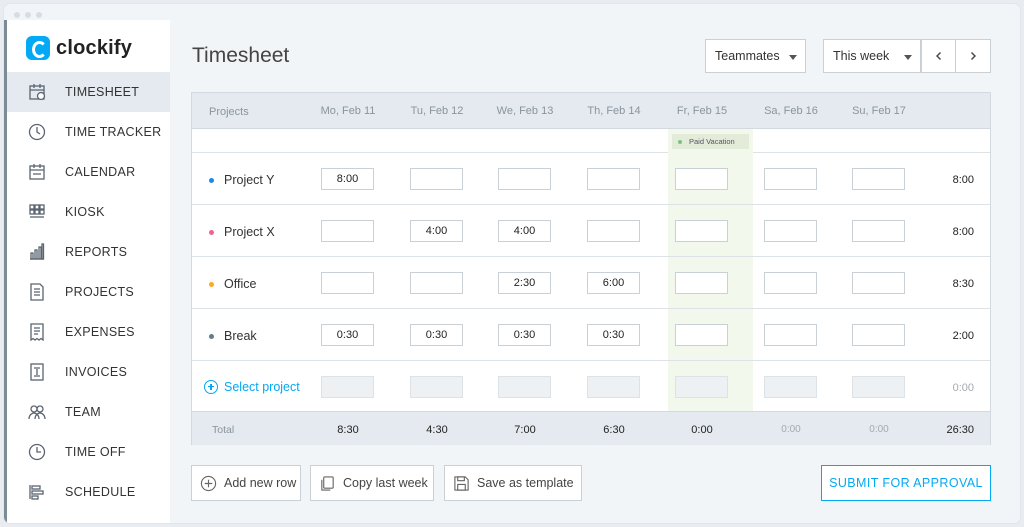 The width and height of the screenshot is (1024, 527). I want to click on timesheet-icon, so click(37, 92).